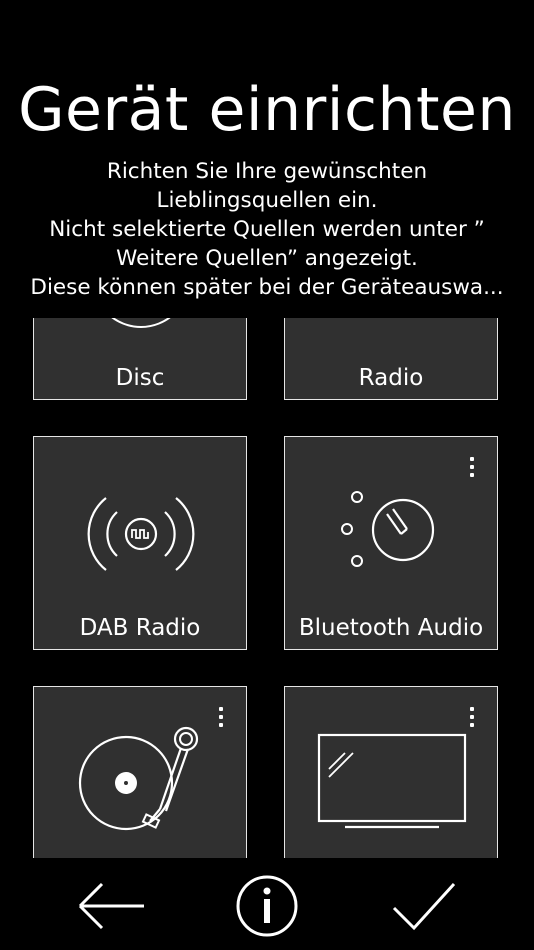  I want to click on info-button, so click(267, 906).